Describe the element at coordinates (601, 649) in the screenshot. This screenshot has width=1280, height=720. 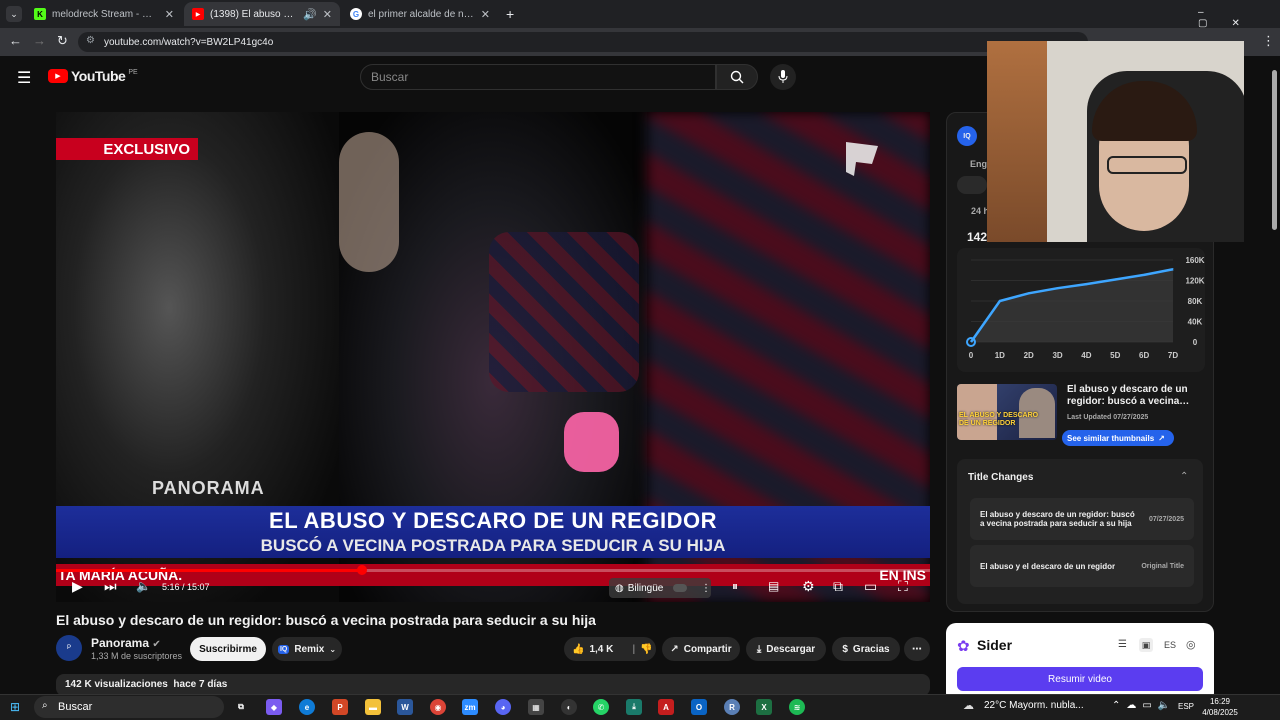
I see `like-count: 1,4 K` at that location.